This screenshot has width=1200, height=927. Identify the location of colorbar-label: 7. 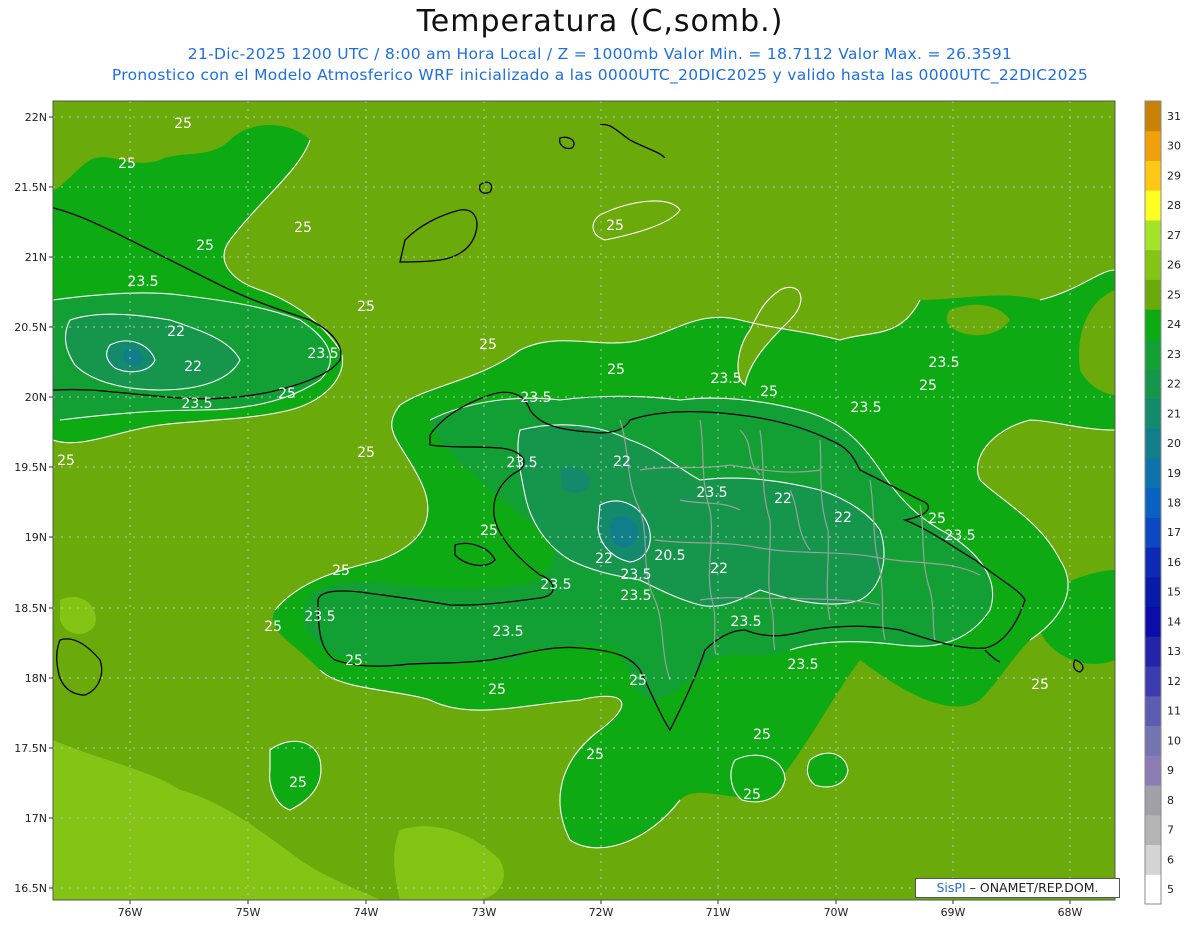
(1170, 830).